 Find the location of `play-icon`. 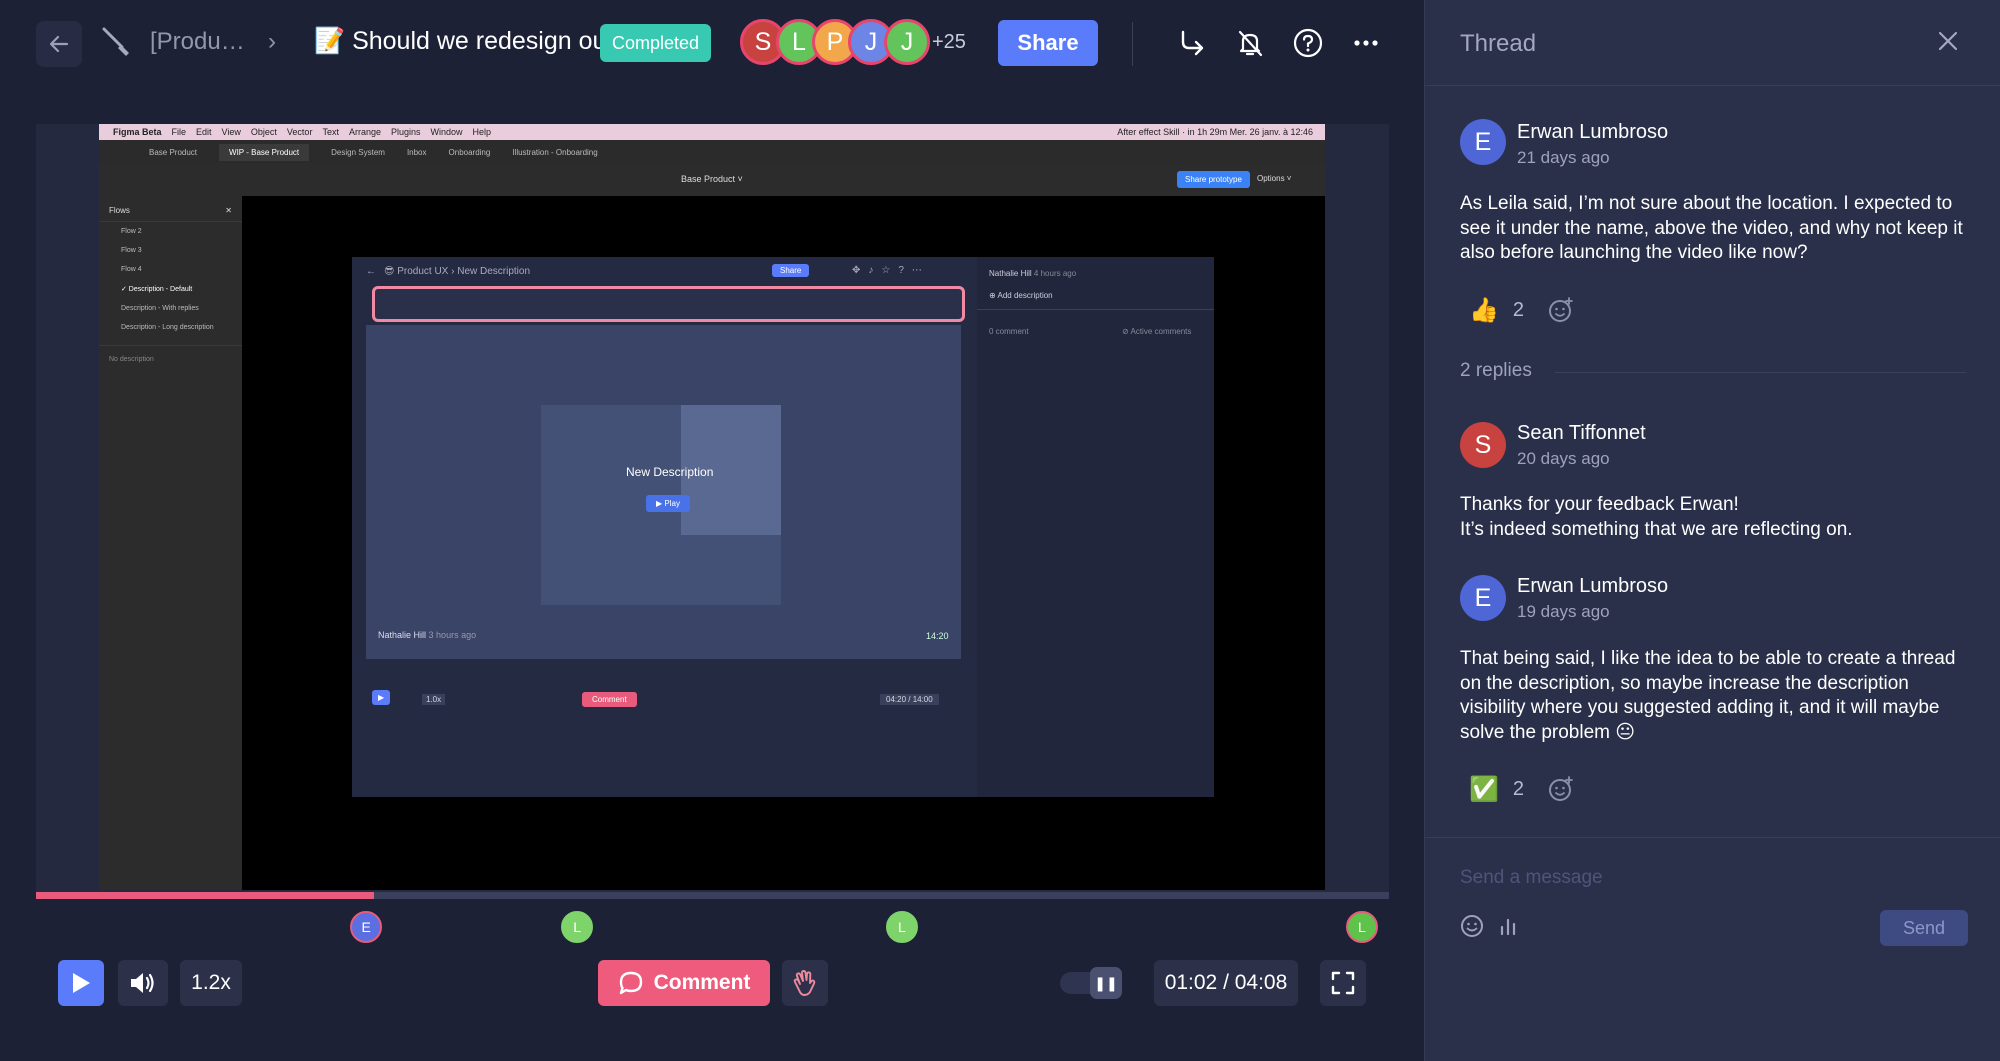

play-icon is located at coordinates (81, 983).